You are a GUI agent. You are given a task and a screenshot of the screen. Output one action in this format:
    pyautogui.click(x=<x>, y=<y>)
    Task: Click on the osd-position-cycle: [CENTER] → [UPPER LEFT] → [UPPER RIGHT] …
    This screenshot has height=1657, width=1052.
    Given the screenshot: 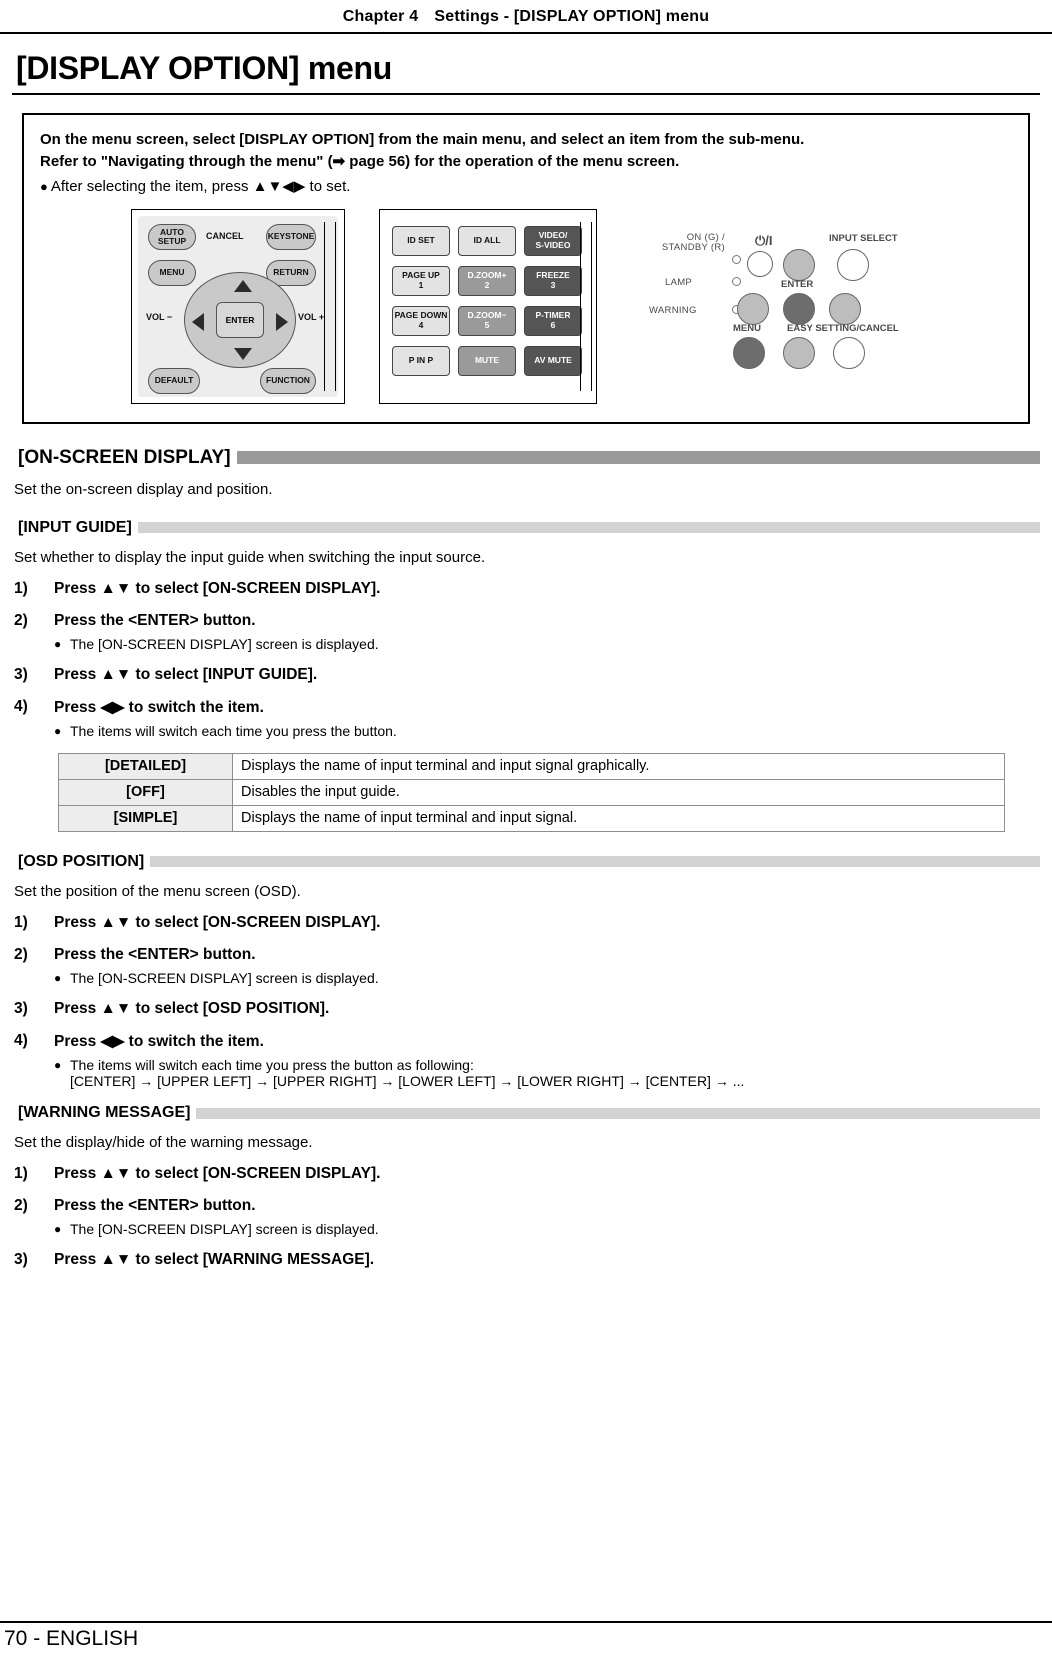 What is the action you would take?
    pyautogui.click(x=407, y=1081)
    